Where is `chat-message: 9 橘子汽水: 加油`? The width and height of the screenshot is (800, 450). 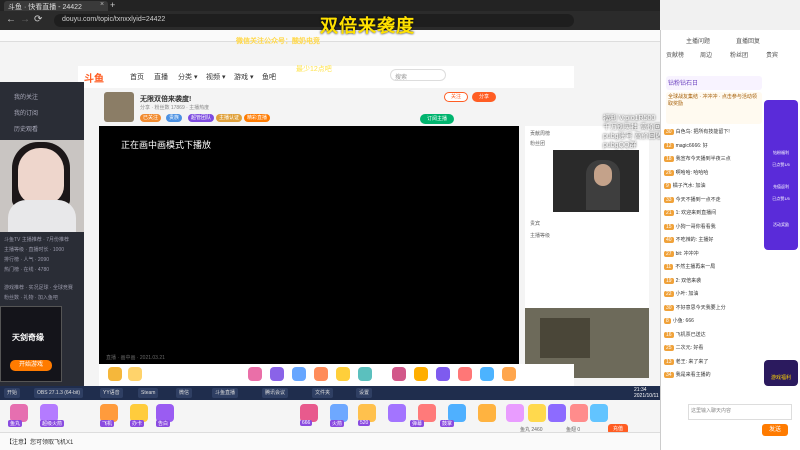 chat-message: 9 橘子汽水: 加油 is located at coordinates (716, 185).